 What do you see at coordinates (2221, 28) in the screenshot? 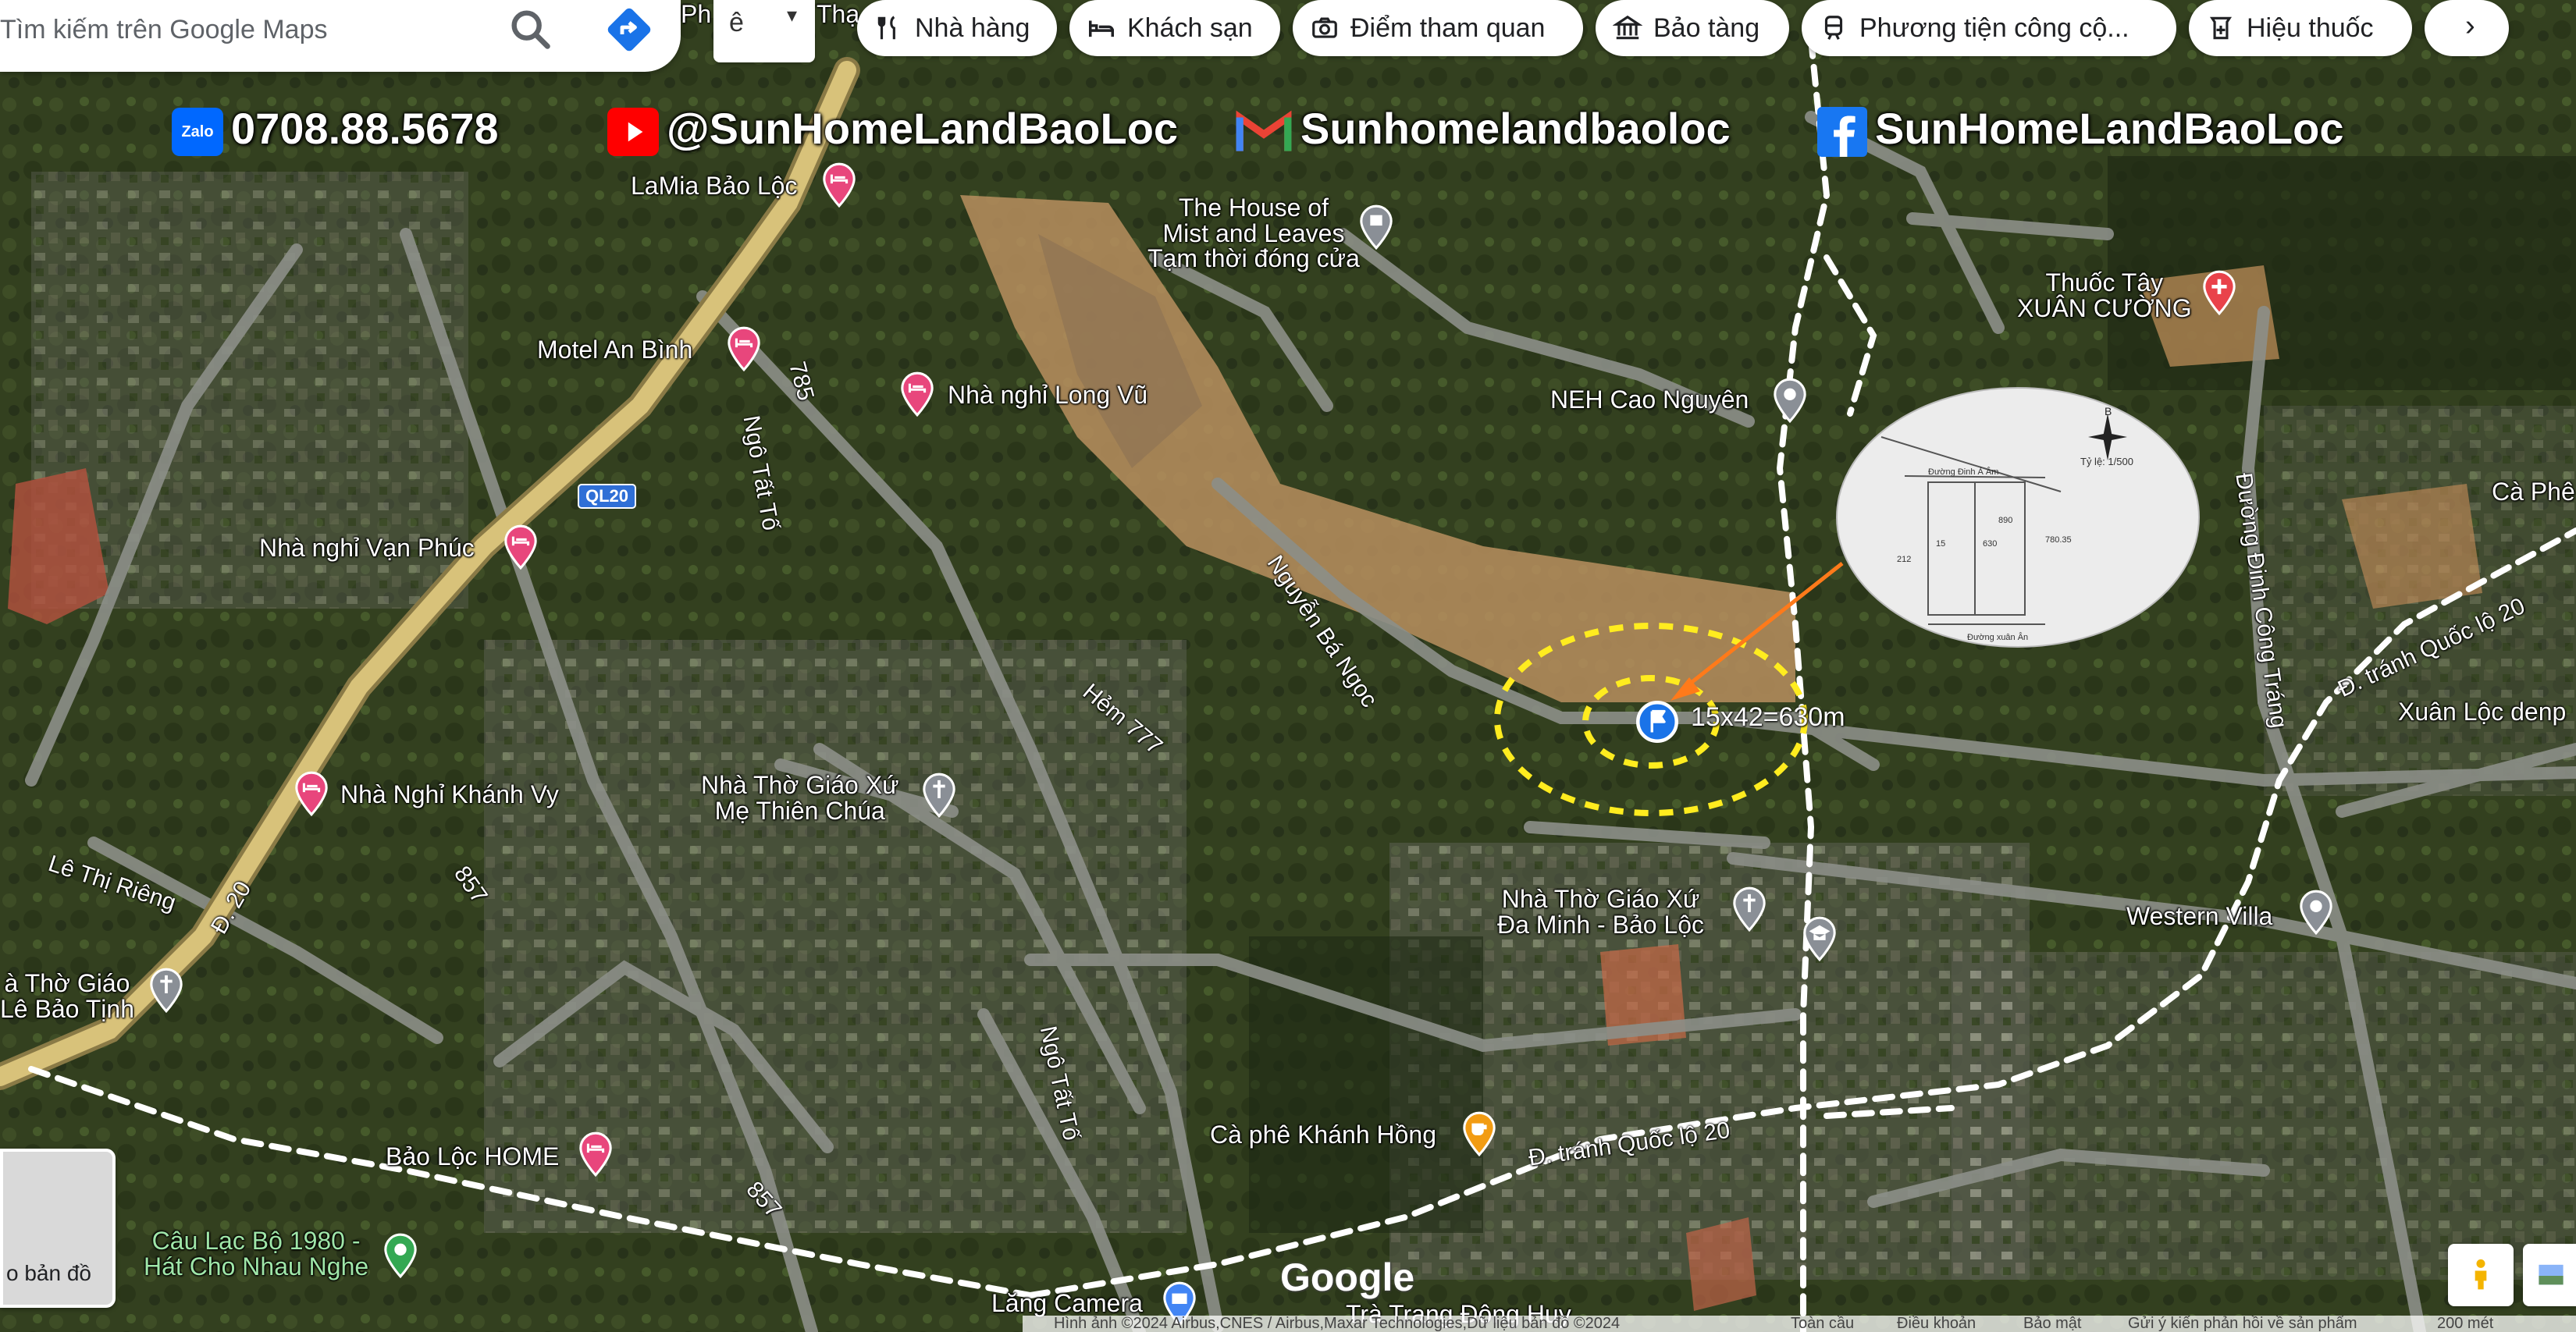
I see `pharmacy-icon` at bounding box center [2221, 28].